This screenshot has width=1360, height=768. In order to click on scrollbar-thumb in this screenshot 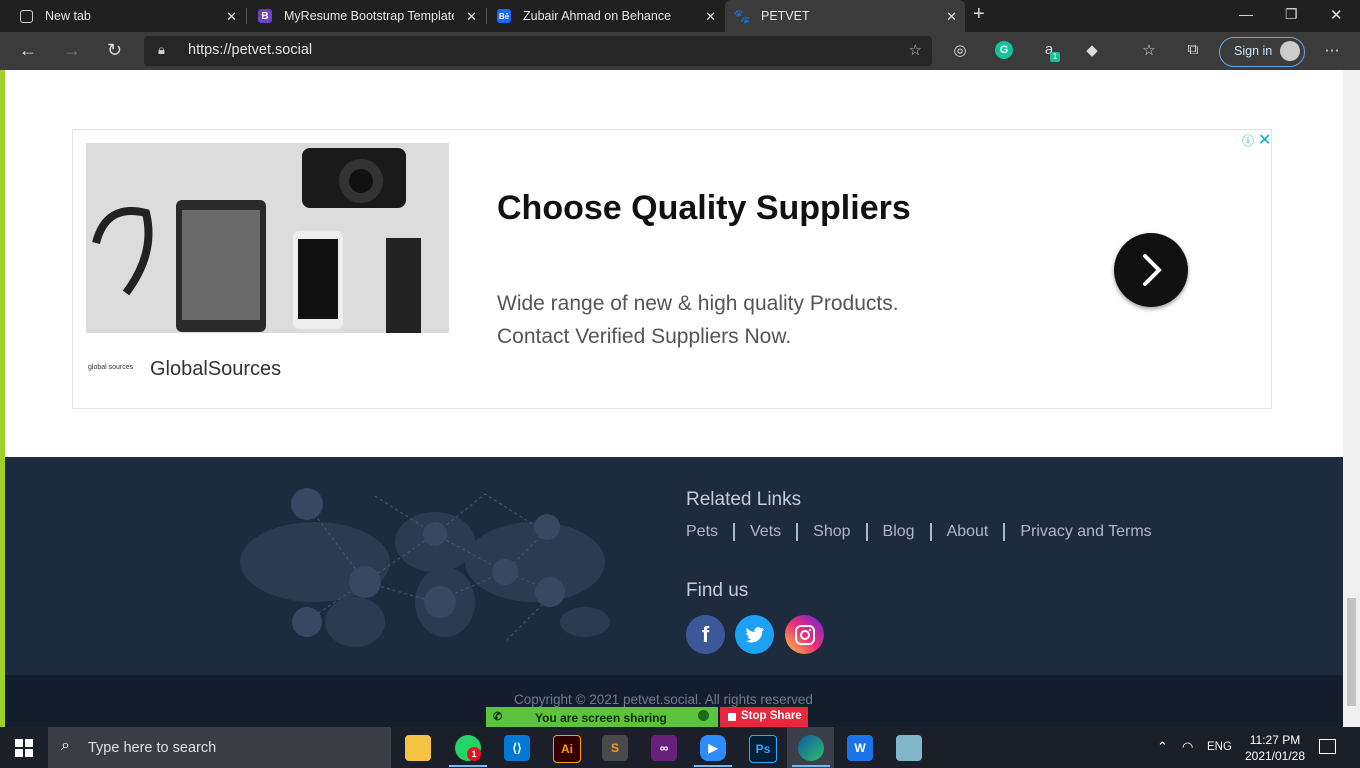, I will do `click(1351, 652)`.